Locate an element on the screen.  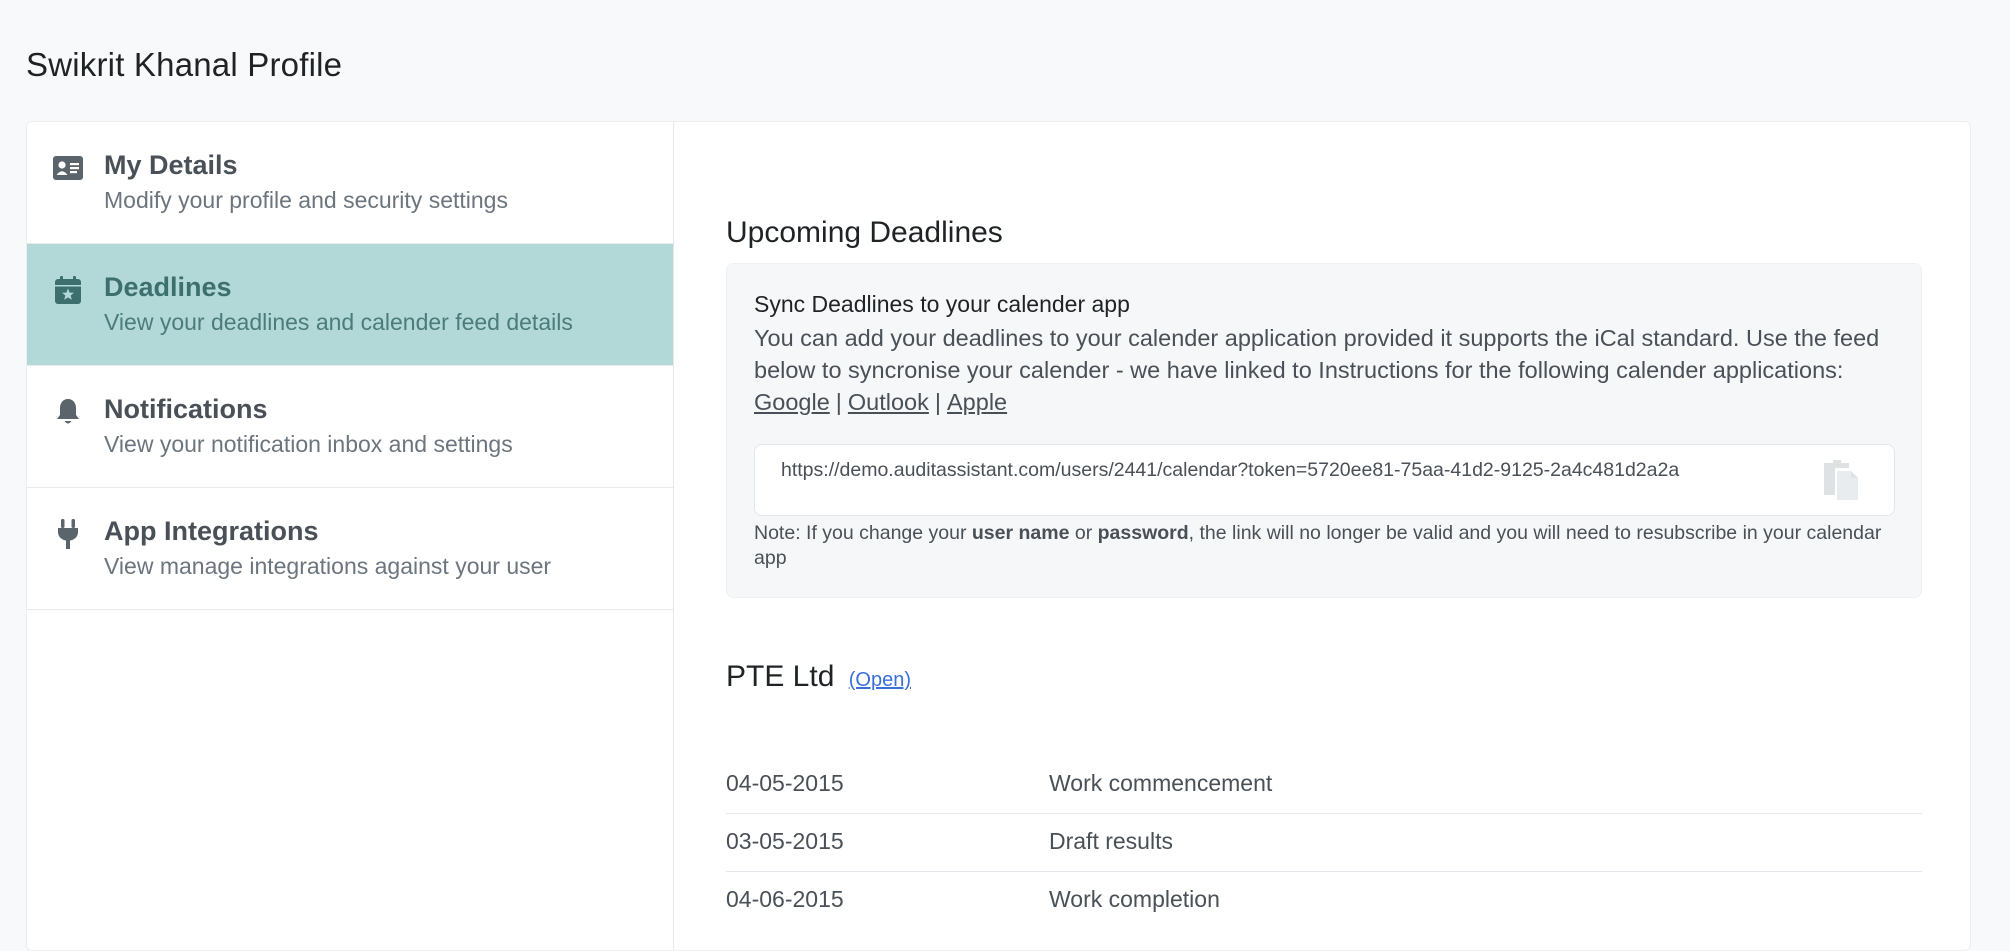
client-heading: PTE Ltd (Open) is located at coordinates (818, 677).